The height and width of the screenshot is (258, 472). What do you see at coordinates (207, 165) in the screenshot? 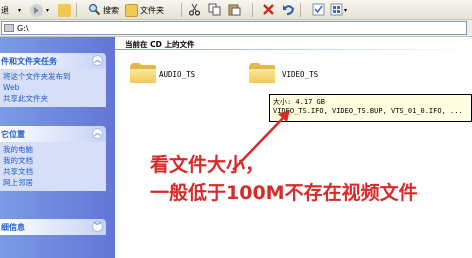
I see `annotation-line-1: 看文件大小，` at bounding box center [207, 165].